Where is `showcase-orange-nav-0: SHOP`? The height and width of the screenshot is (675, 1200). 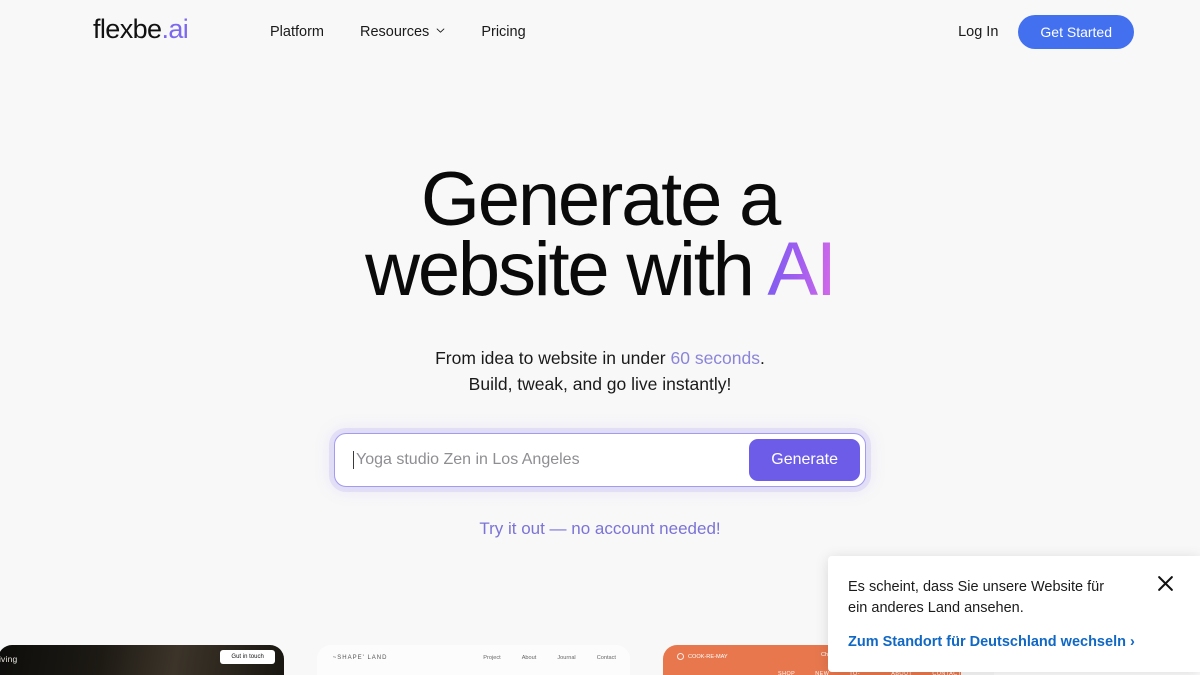 showcase-orange-nav-0: SHOP is located at coordinates (786, 673).